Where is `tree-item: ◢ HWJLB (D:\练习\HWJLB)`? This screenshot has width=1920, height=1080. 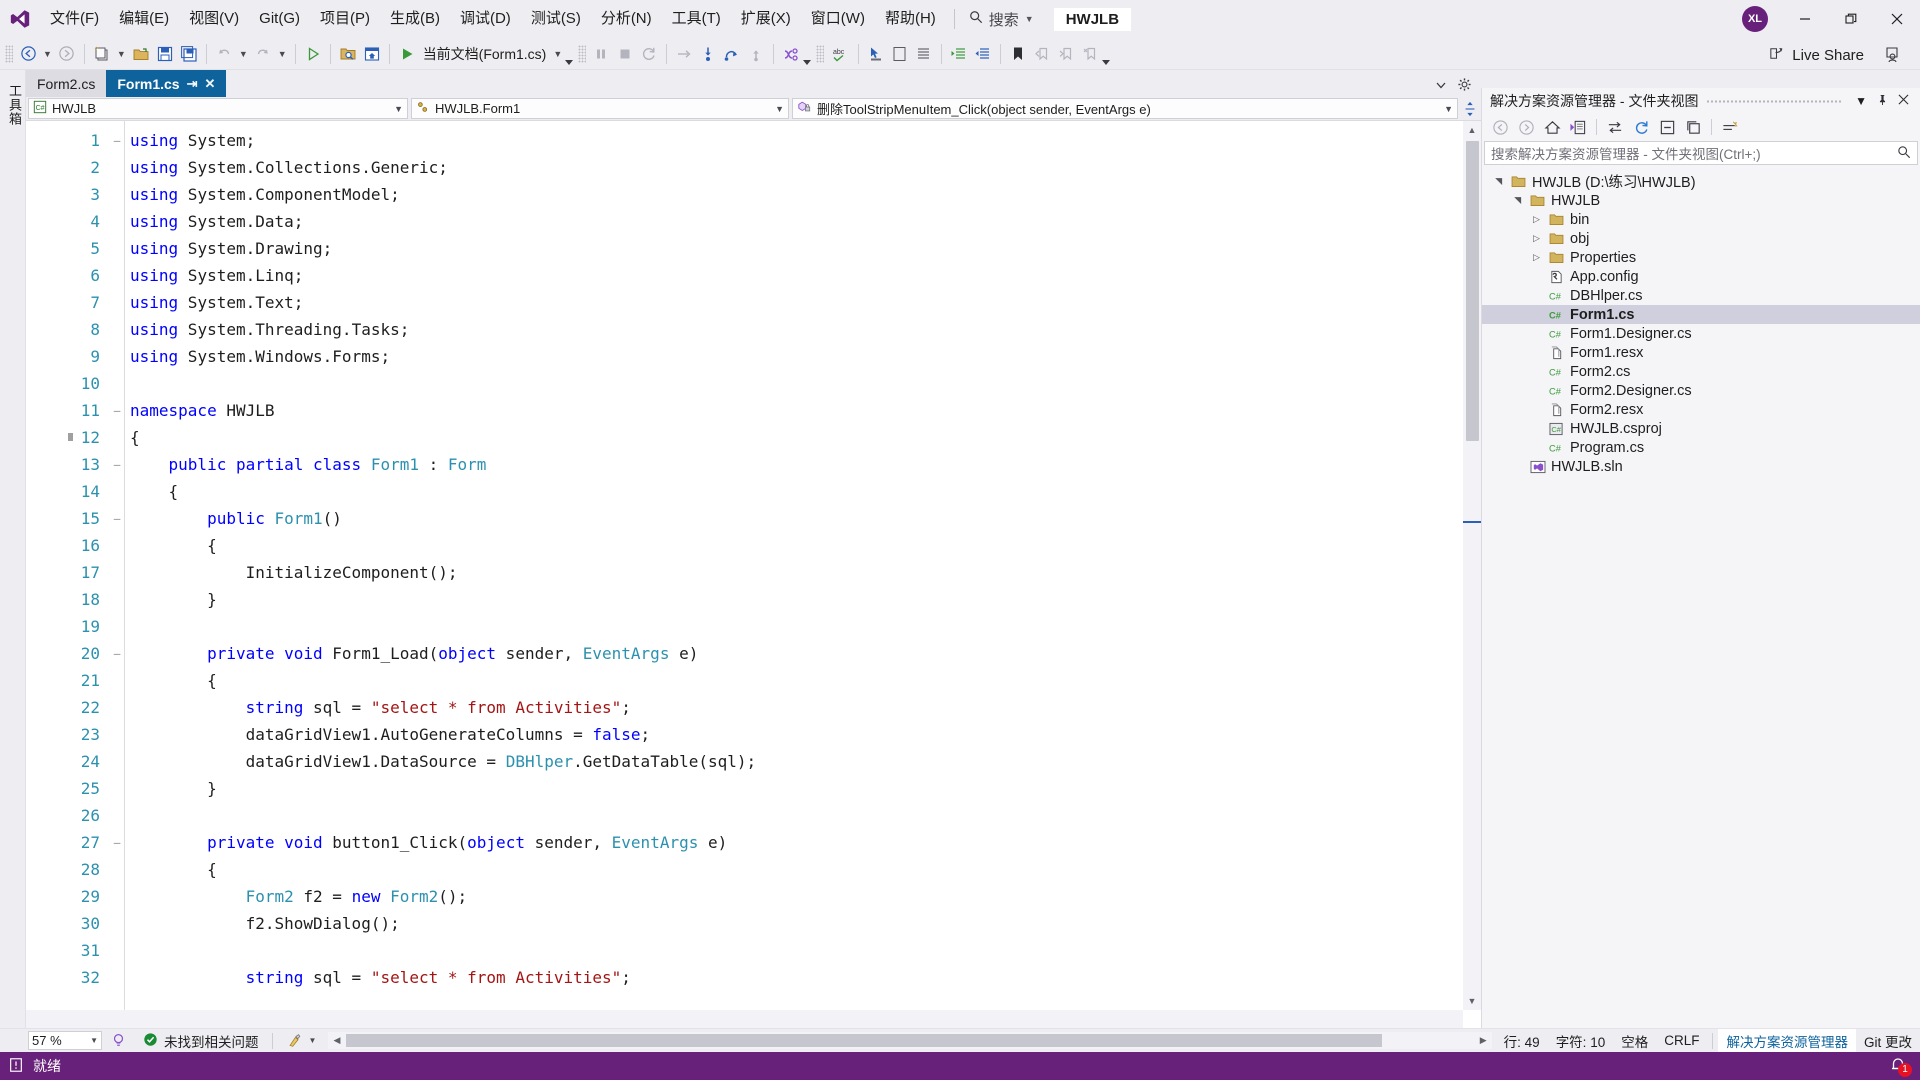 tree-item: ◢ HWJLB (D:\练习\HWJLB) is located at coordinates (1701, 181).